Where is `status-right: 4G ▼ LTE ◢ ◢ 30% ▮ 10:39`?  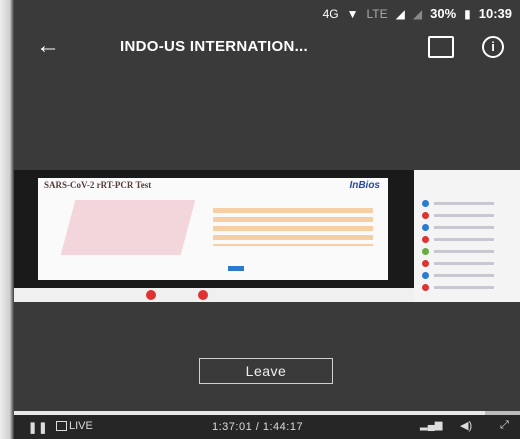
status-right: 4G ▼ LTE ◢ ◢ 30% ▮ 10:39 is located at coordinates (417, 13).